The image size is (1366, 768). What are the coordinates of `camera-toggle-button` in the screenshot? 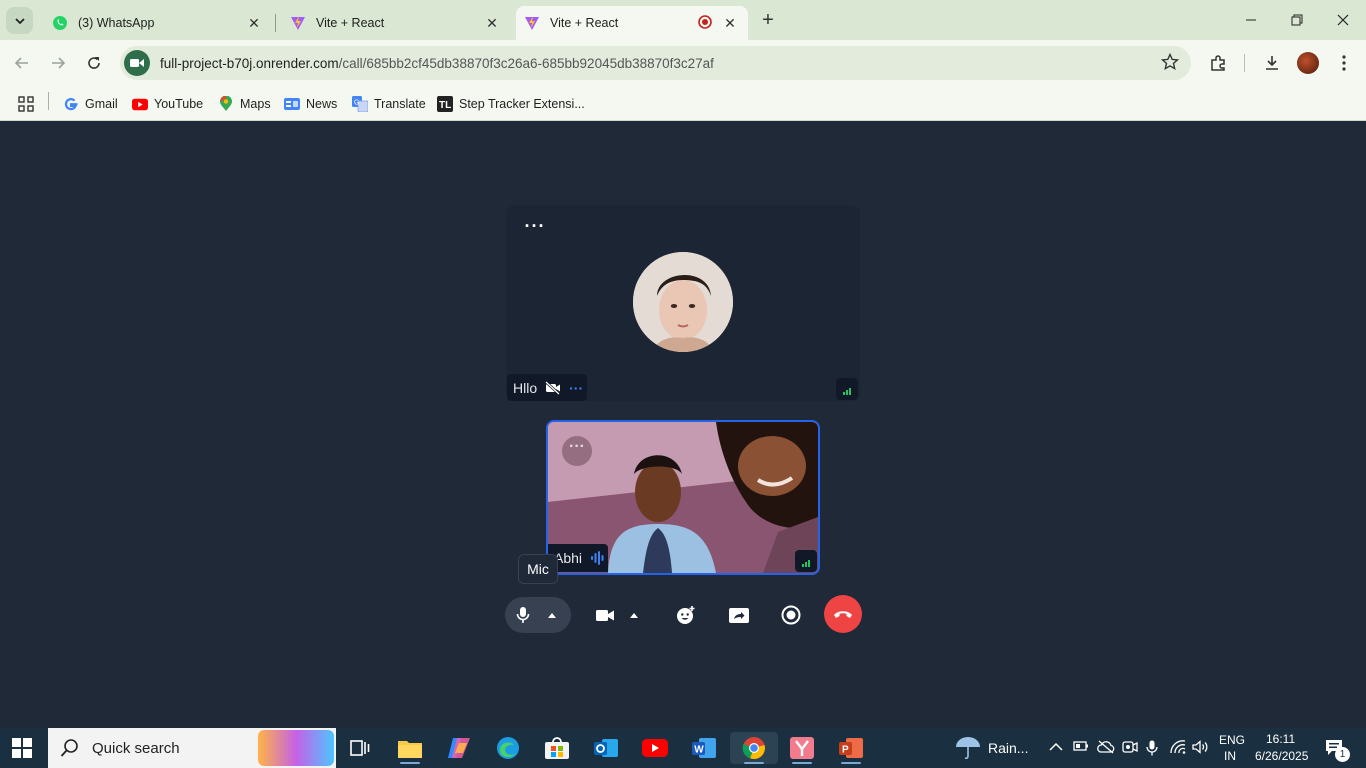 It's located at (605, 615).